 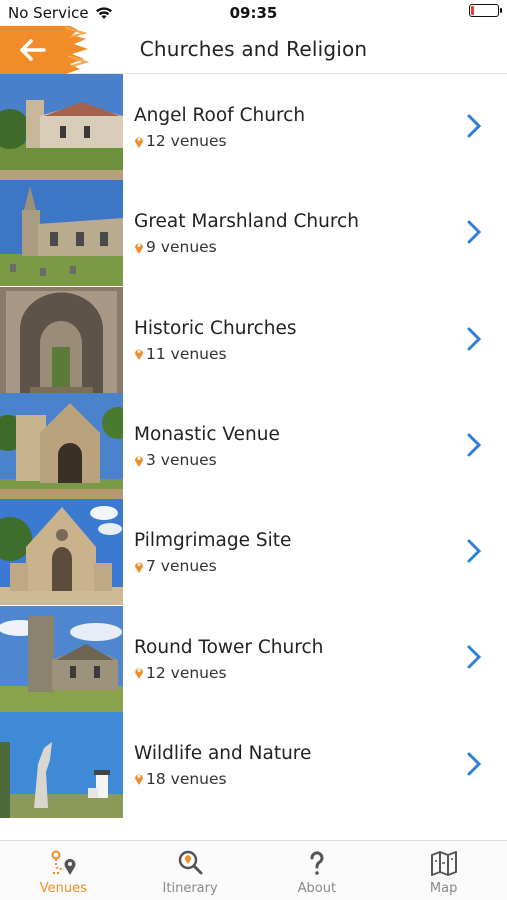 I want to click on list-item-great-marshland-church: Great Marshland Church 9 venues, so click(x=253, y=233).